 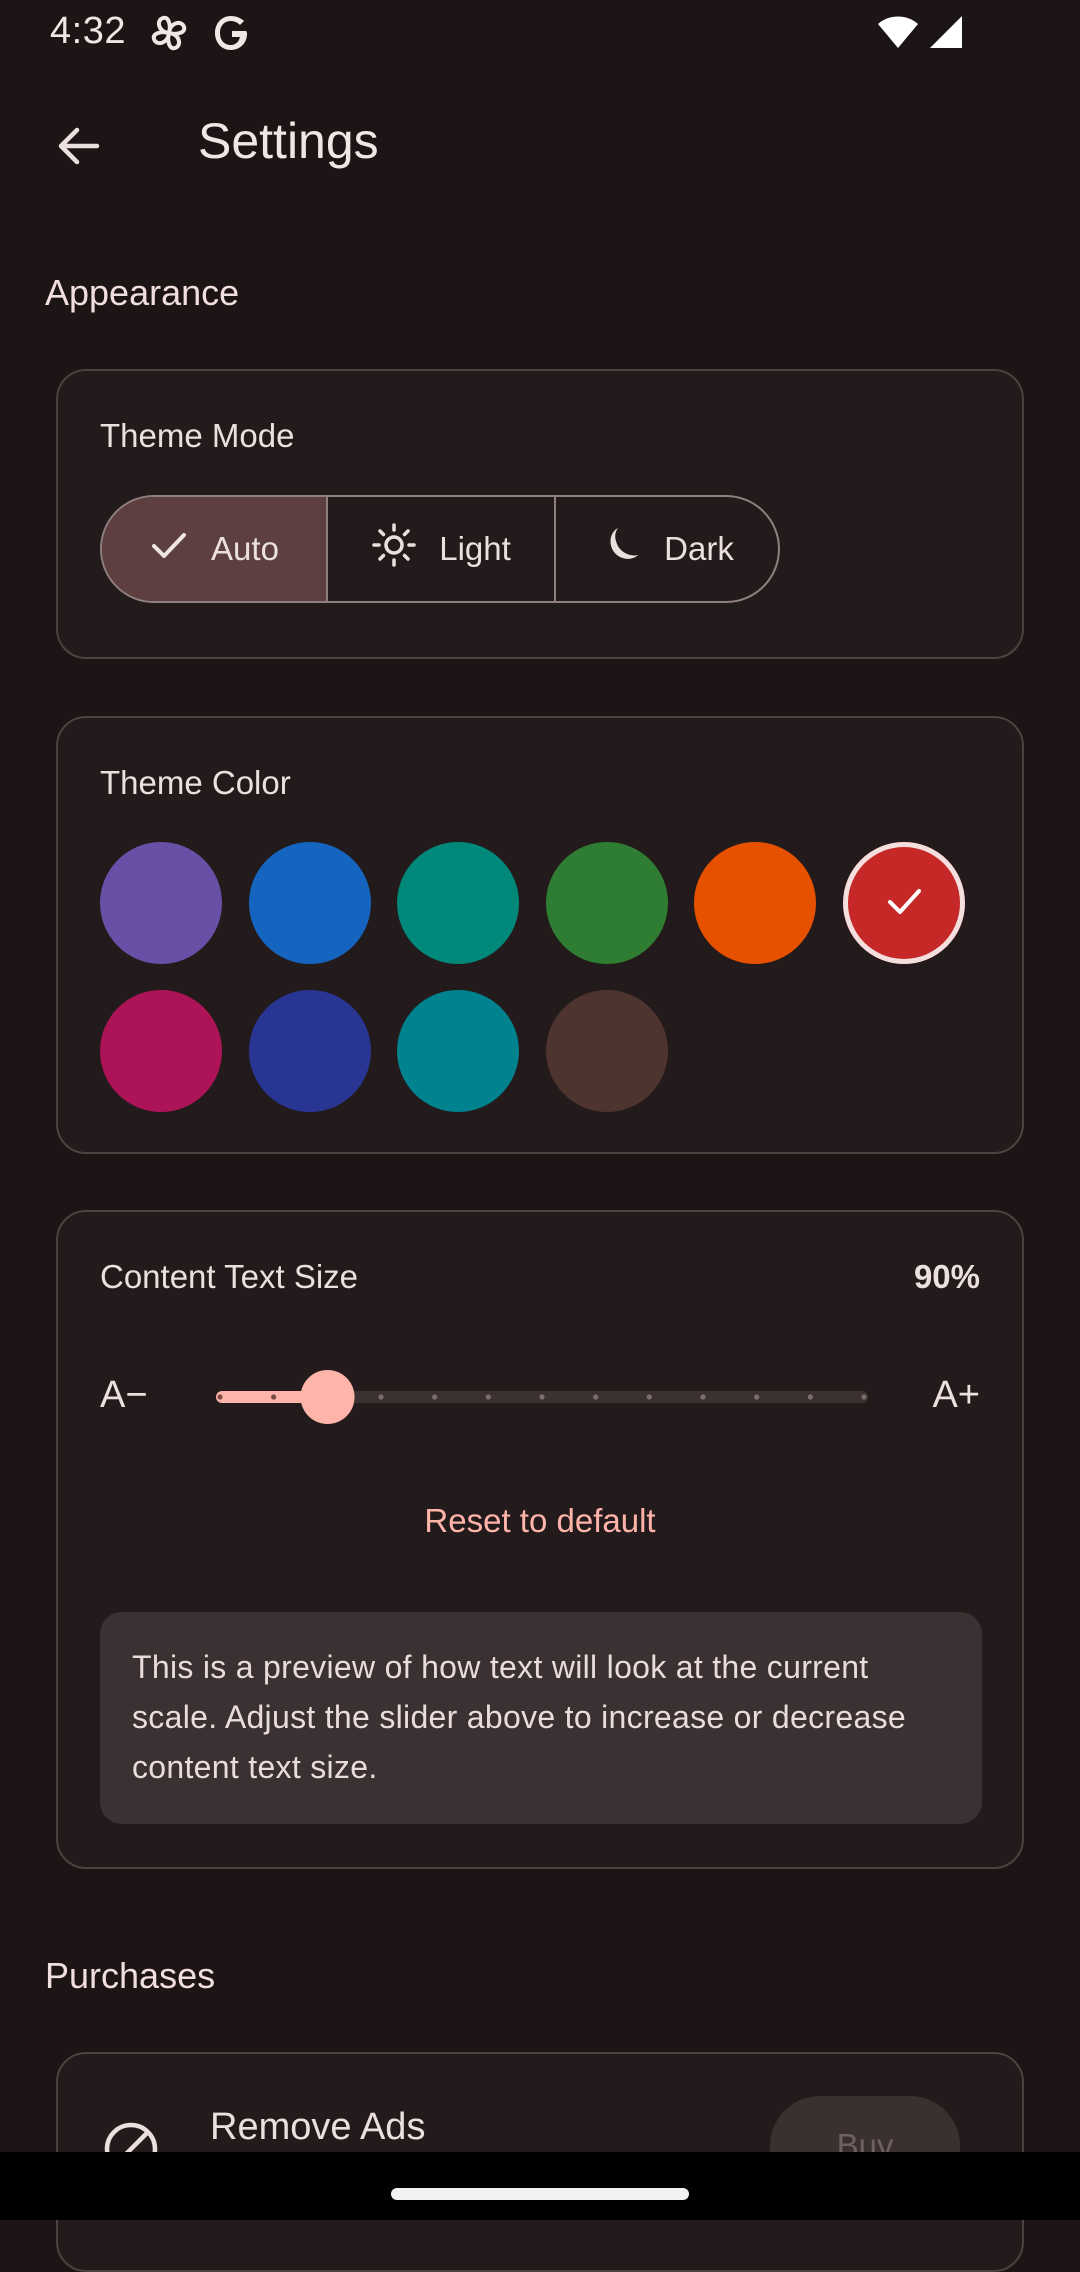 What do you see at coordinates (142, 292) in the screenshot?
I see `section-heading-appearance: Appearance` at bounding box center [142, 292].